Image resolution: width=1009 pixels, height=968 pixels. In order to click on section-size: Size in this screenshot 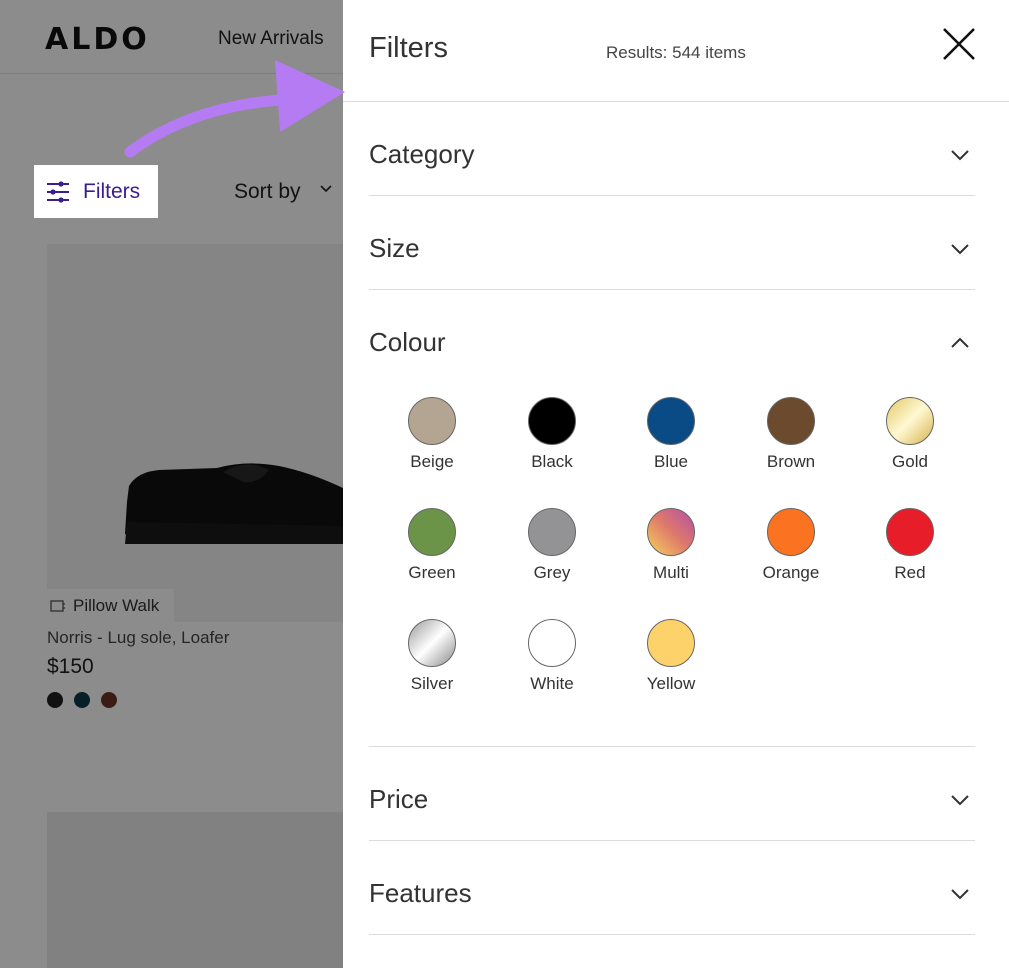, I will do `click(672, 243)`.